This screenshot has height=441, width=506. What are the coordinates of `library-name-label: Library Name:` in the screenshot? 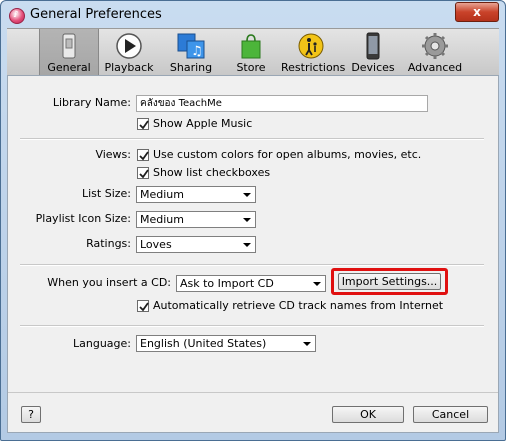 It's located at (91, 102).